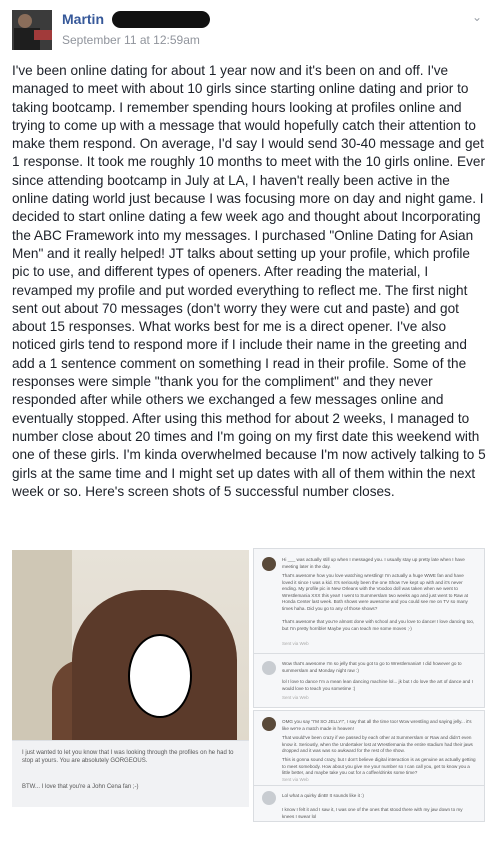 This screenshot has width=494, height=857. I want to click on chevron-down-icon: ⌄, so click(477, 17).